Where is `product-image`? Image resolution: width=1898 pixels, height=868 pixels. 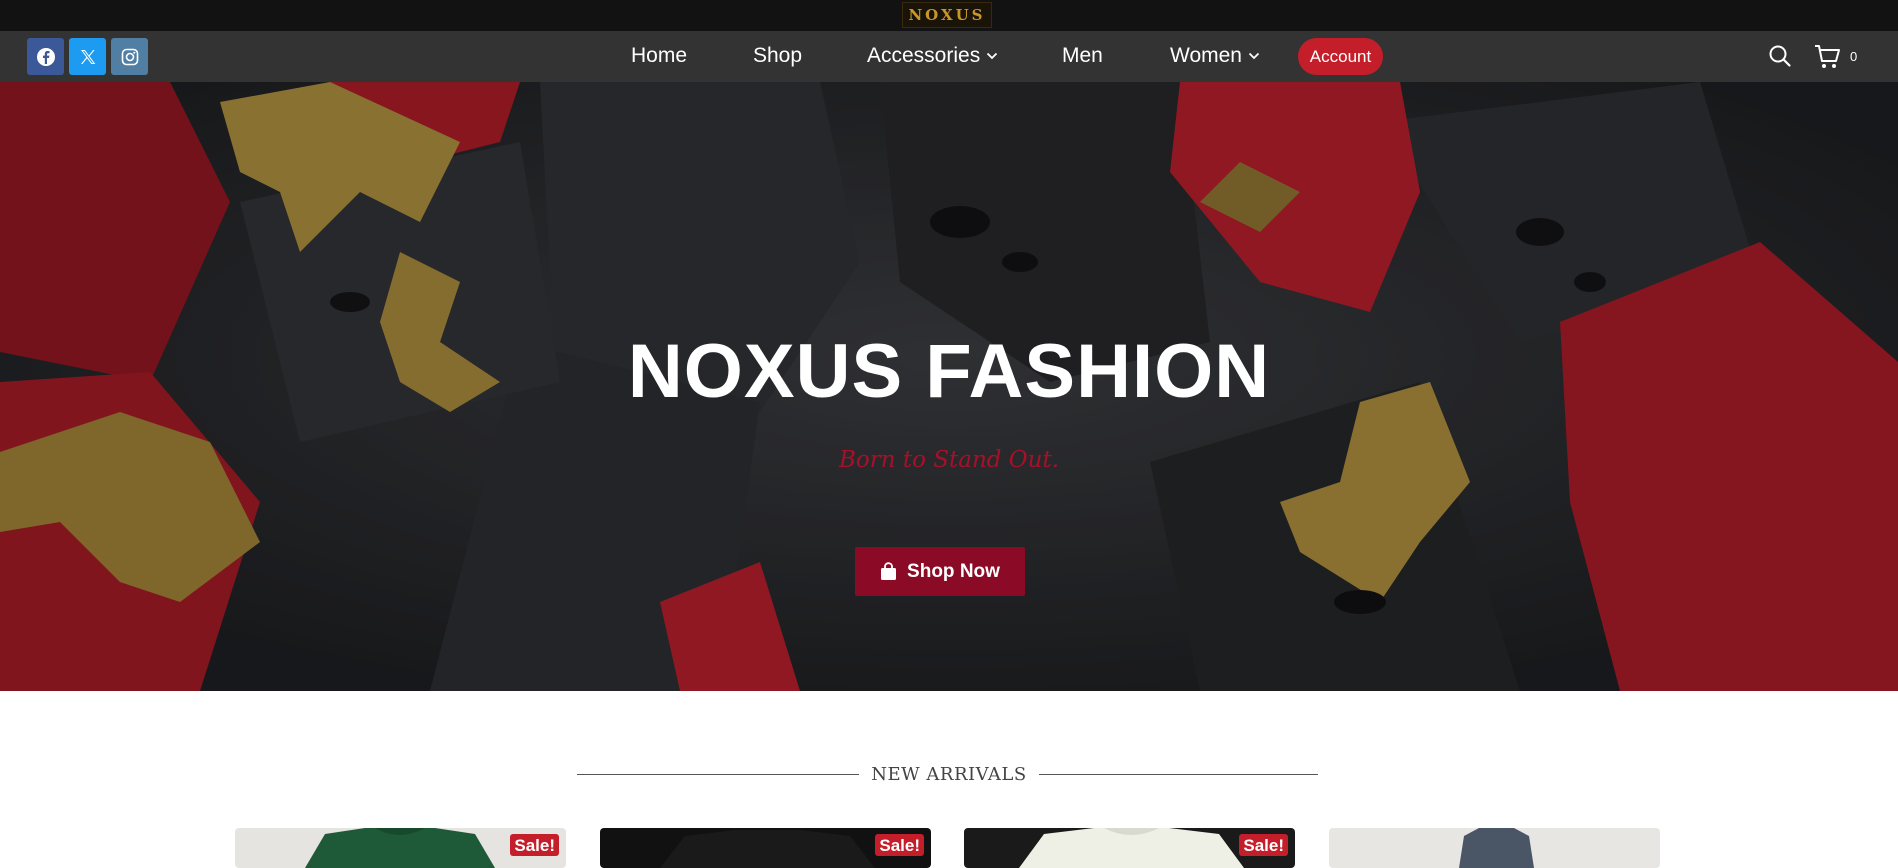 product-image is located at coordinates (1496, 848).